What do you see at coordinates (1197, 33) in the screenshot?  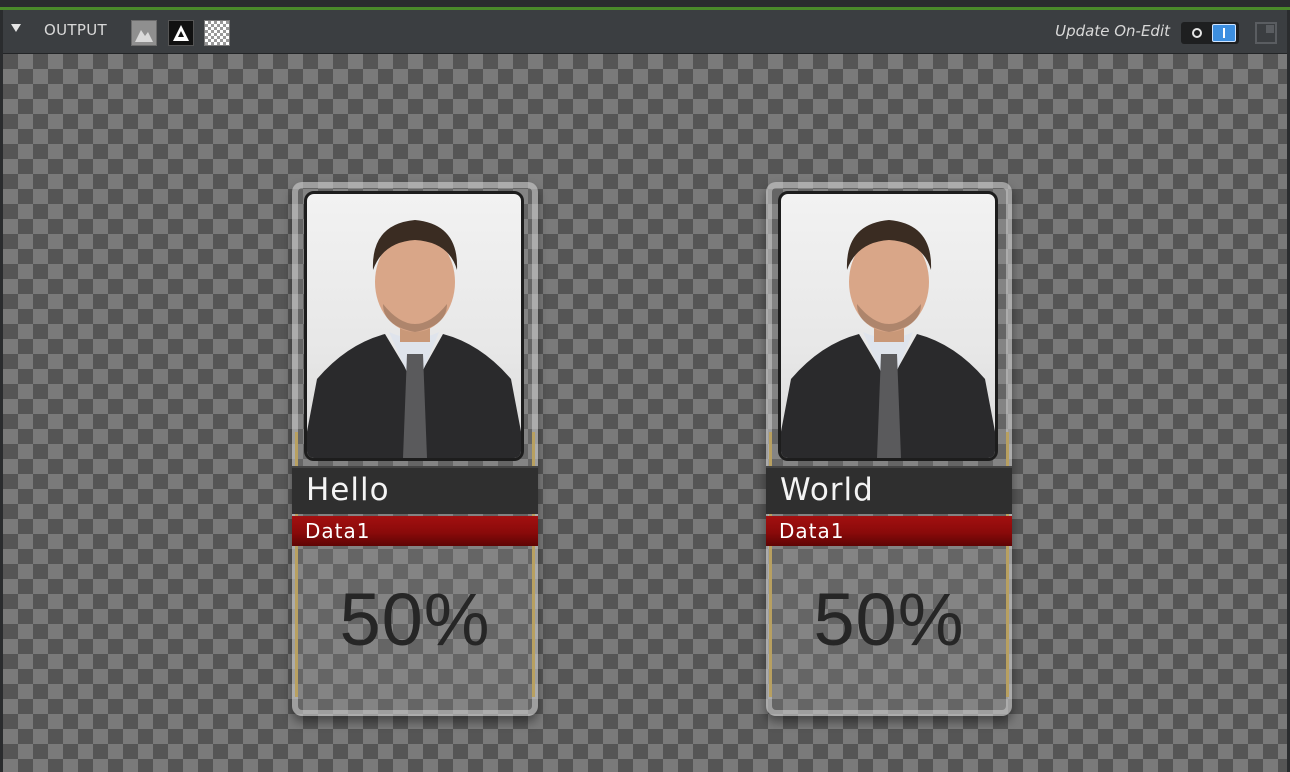 I see `toggle-off-icon` at bounding box center [1197, 33].